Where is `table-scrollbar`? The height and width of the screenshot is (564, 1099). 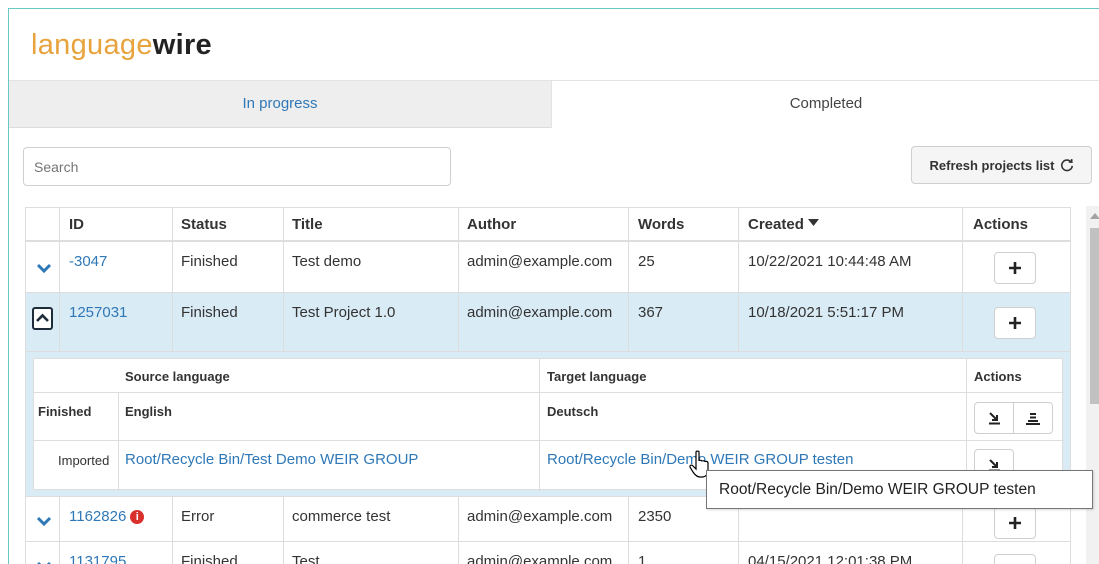
table-scrollbar is located at coordinates (1092, 385).